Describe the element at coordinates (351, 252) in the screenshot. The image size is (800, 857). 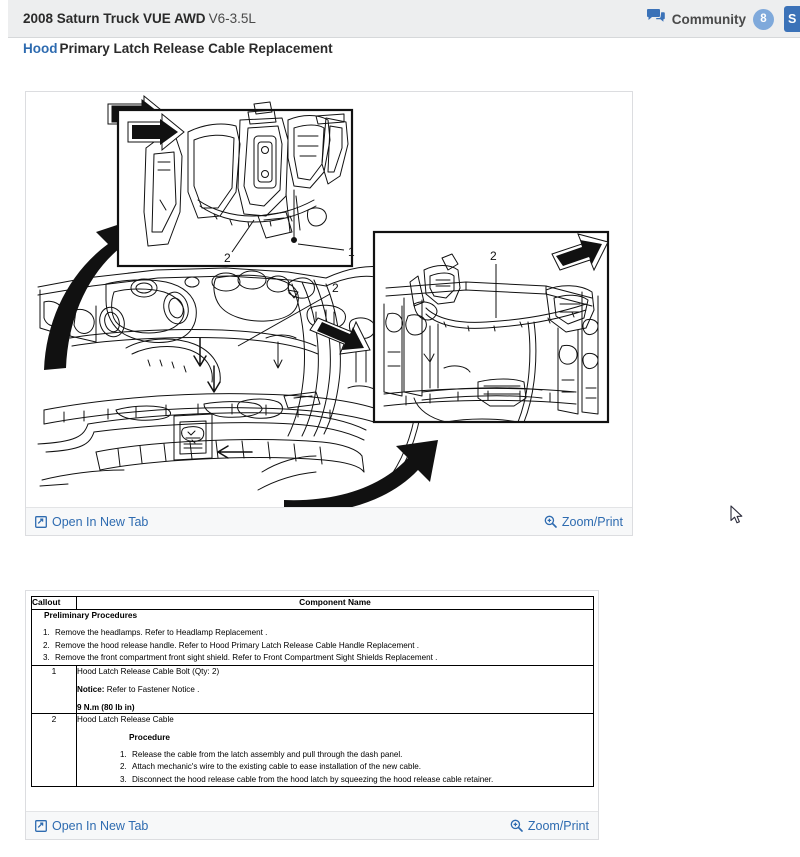
I see `figure-callout-1: 1` at that location.